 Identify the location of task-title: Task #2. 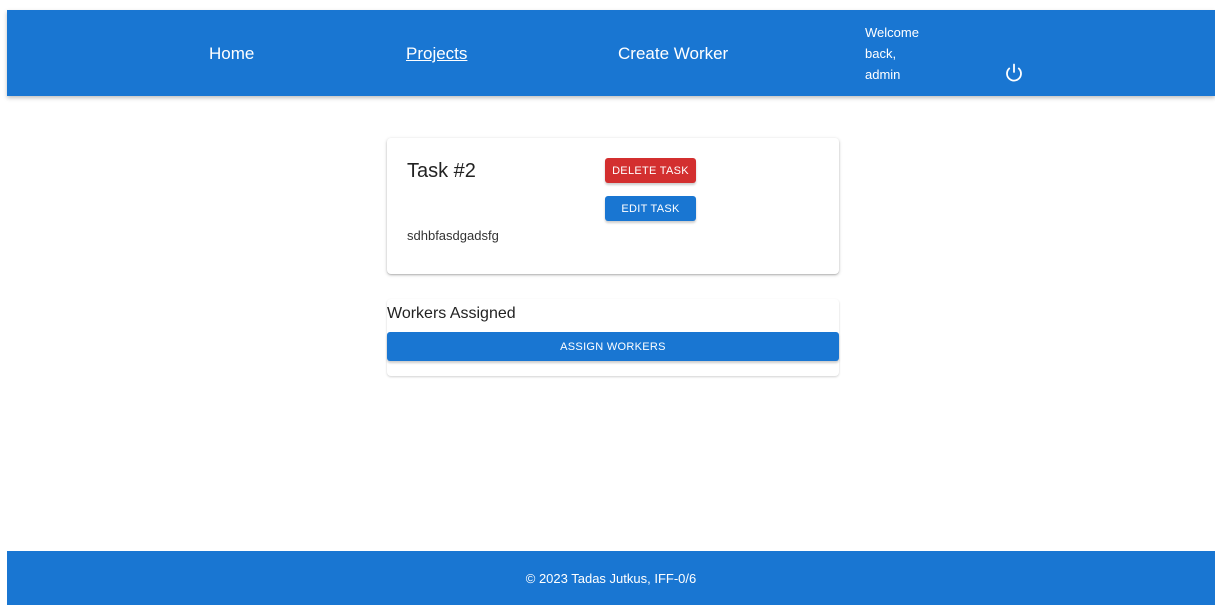
(441, 171).